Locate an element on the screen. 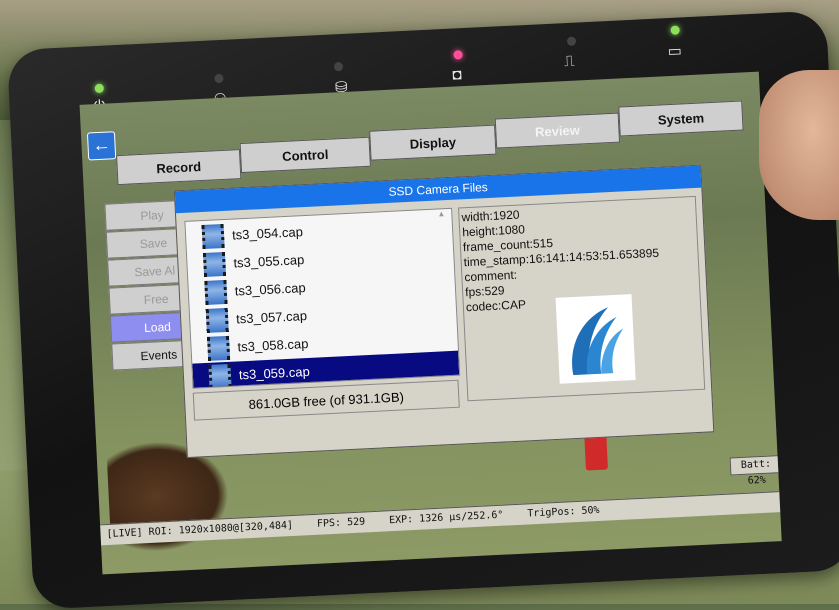 This screenshot has width=839, height=610. tab-record: Record is located at coordinates (179, 167).